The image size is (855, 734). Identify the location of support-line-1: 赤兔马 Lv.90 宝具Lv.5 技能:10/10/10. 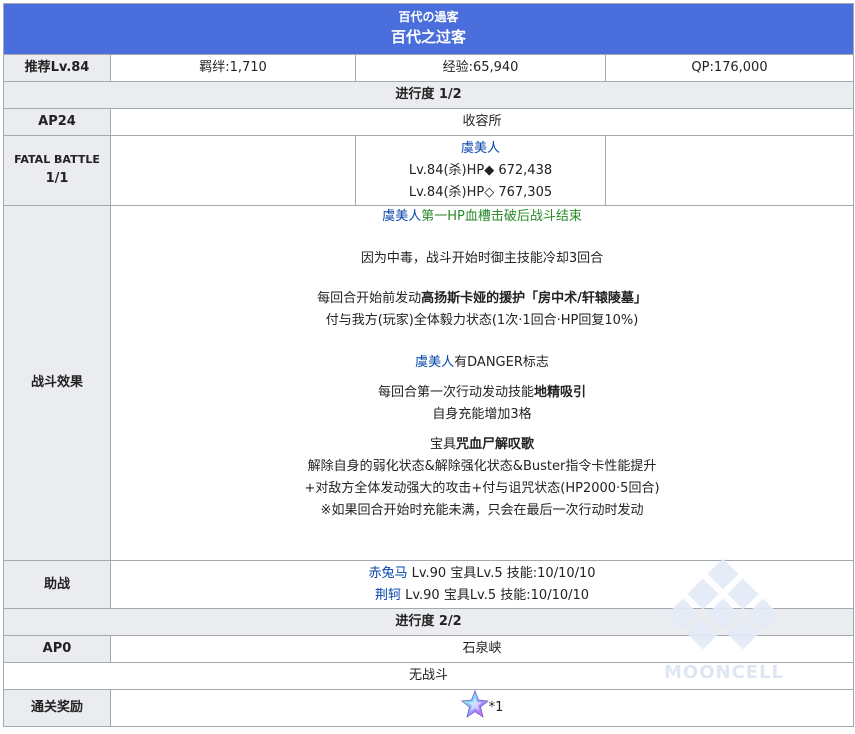
(482, 574).